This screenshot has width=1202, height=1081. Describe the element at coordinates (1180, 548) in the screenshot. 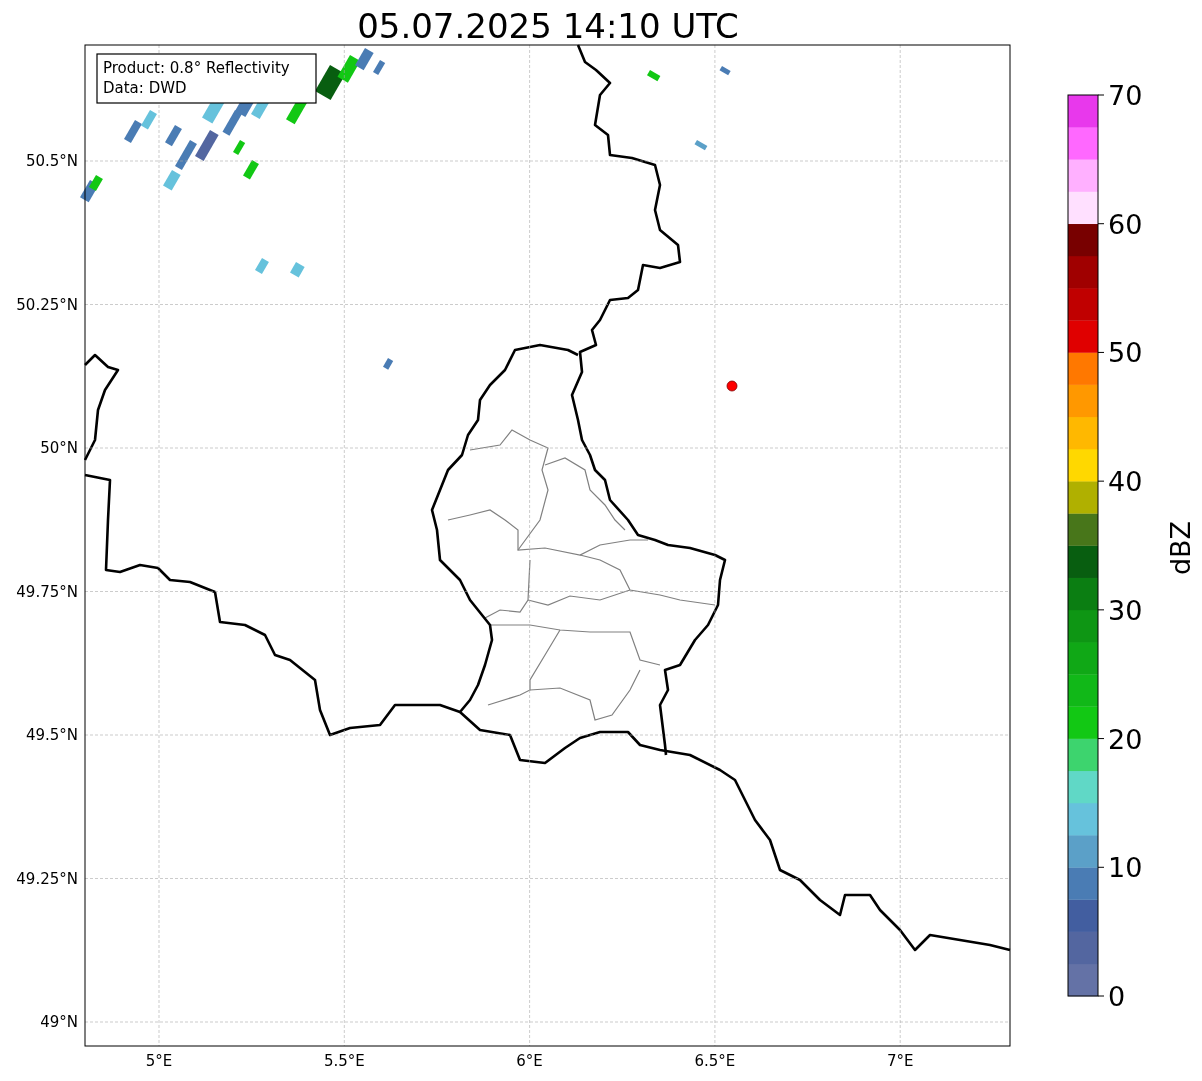

I see `colorbar-label: dBZ` at that location.